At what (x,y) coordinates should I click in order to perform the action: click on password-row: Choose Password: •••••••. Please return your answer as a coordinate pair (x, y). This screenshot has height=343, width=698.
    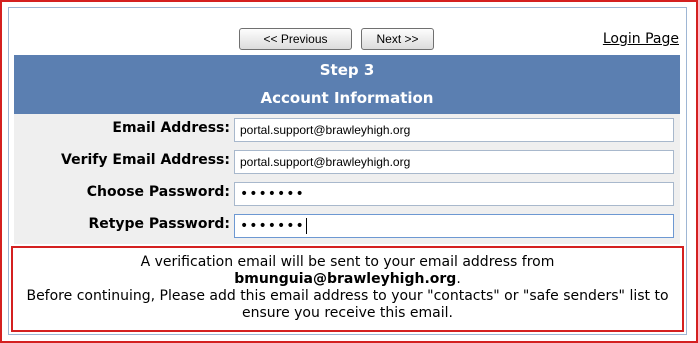
    Looking at the image, I should click on (347, 194).